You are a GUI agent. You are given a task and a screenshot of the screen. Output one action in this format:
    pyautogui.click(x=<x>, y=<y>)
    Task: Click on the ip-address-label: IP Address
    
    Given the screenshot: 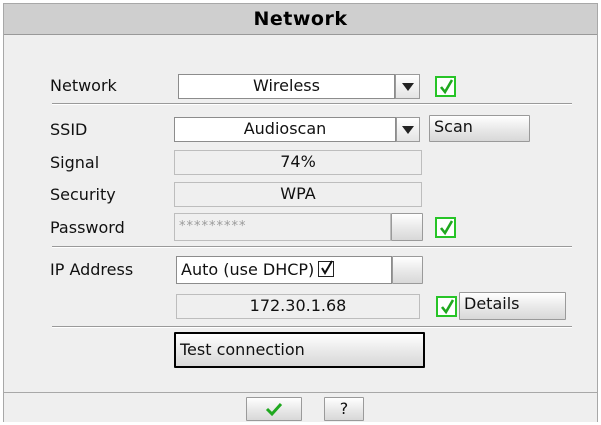 What is the action you would take?
    pyautogui.click(x=92, y=269)
    